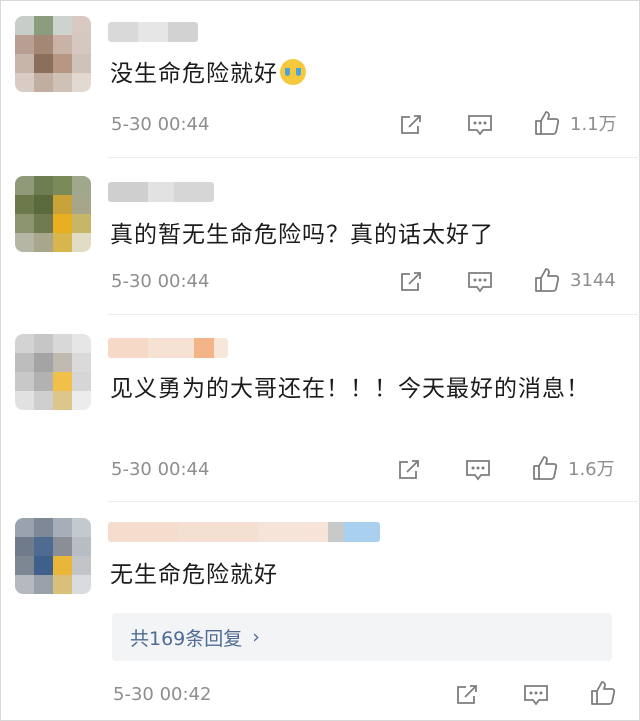 Image resolution: width=640 pixels, height=721 pixels. I want to click on comment-text: 见义勇为的大哥还在！！！今天最好的消息！, so click(350, 389).